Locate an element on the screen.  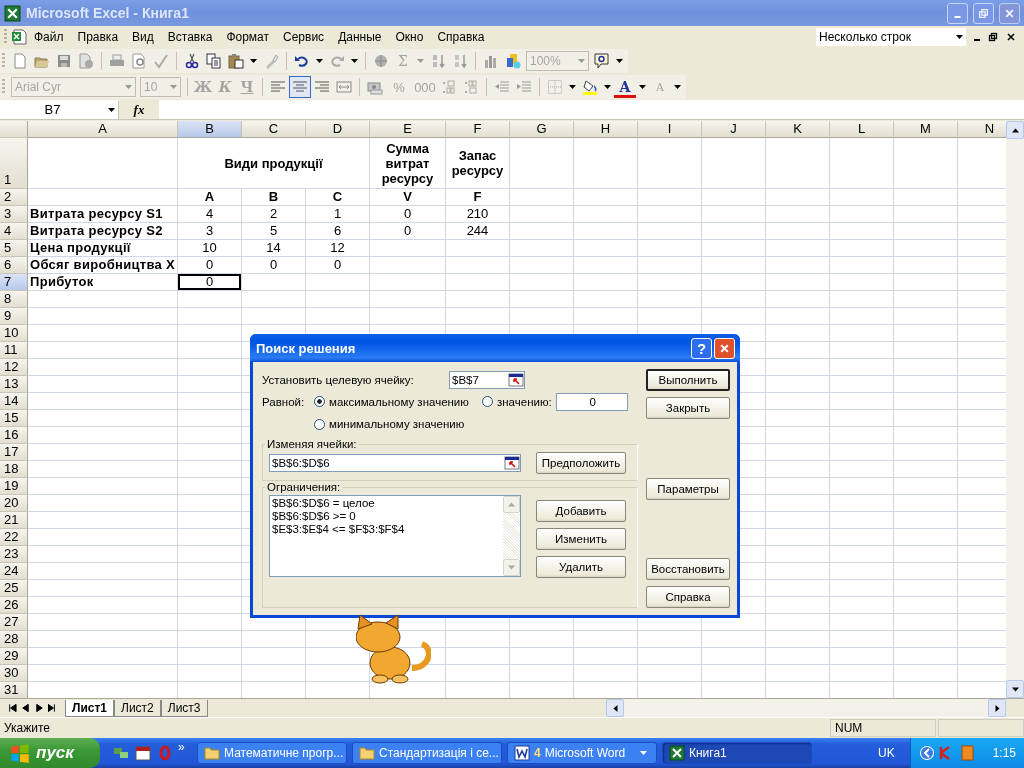
row-header: 21 is located at coordinates (14, 520).